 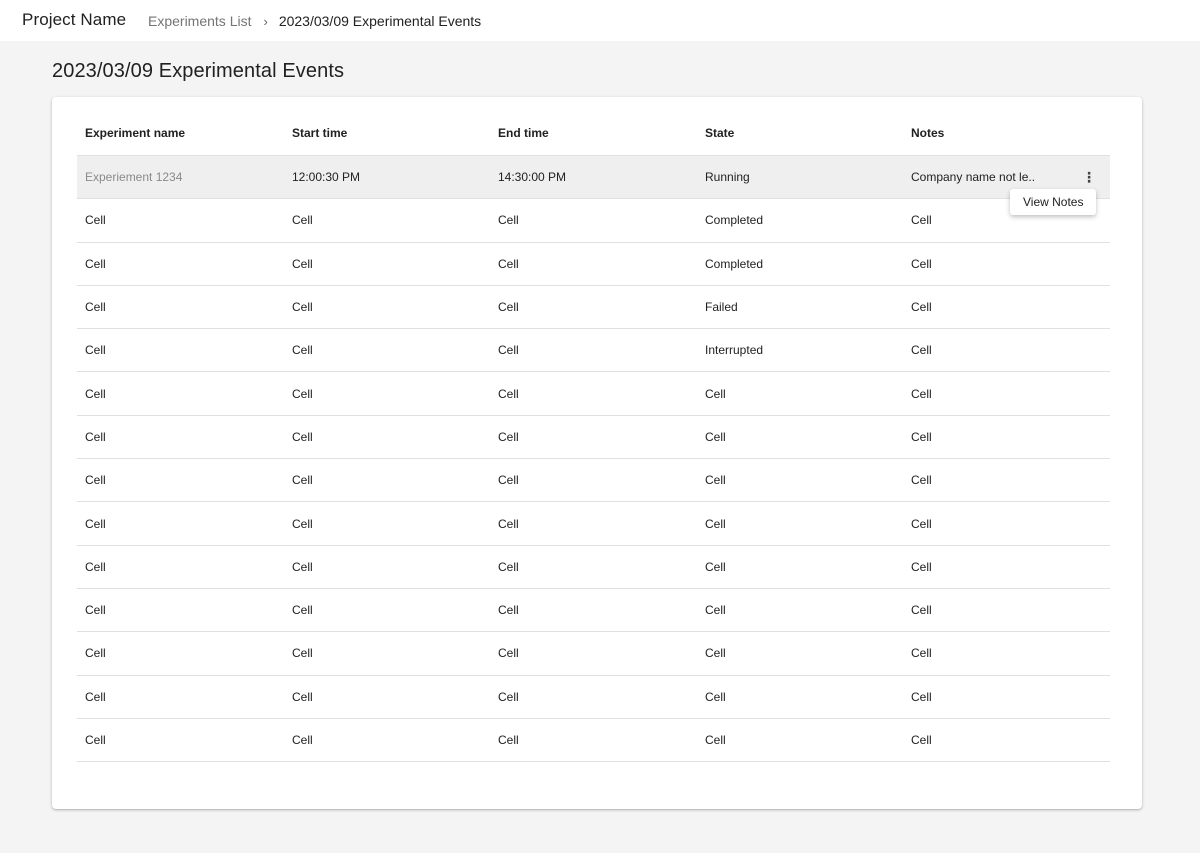 I want to click on project-name: Project Name, so click(x=74, y=19).